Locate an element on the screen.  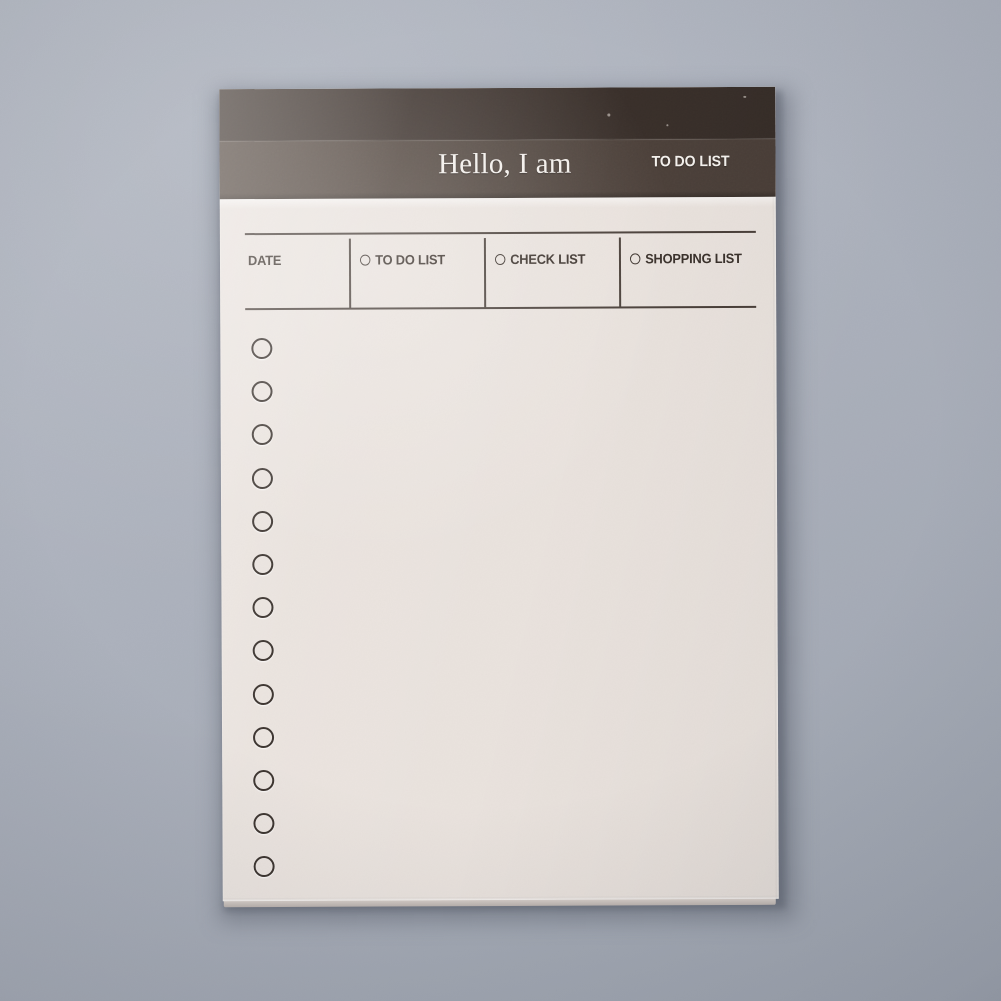
header-band-dark is located at coordinates (497, 114).